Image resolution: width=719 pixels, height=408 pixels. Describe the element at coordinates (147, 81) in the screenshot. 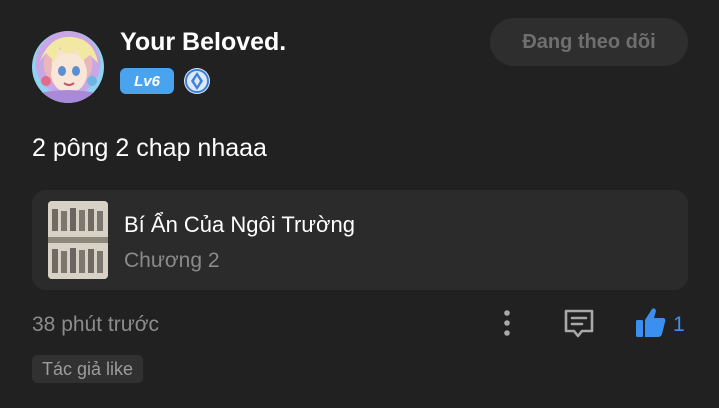

I see `level-badge: Lv6` at that location.